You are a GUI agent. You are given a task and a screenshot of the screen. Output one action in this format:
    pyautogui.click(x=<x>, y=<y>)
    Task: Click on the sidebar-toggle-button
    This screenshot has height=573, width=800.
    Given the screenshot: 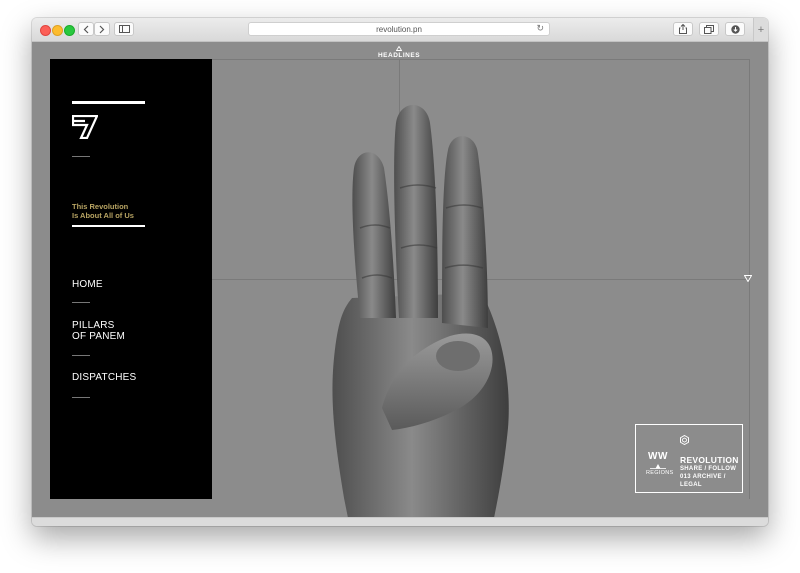 What is the action you would take?
    pyautogui.click(x=124, y=29)
    